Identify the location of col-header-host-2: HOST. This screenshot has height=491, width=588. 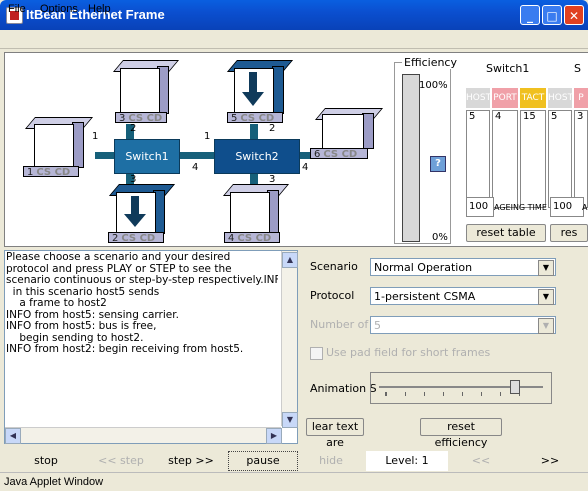
(560, 98).